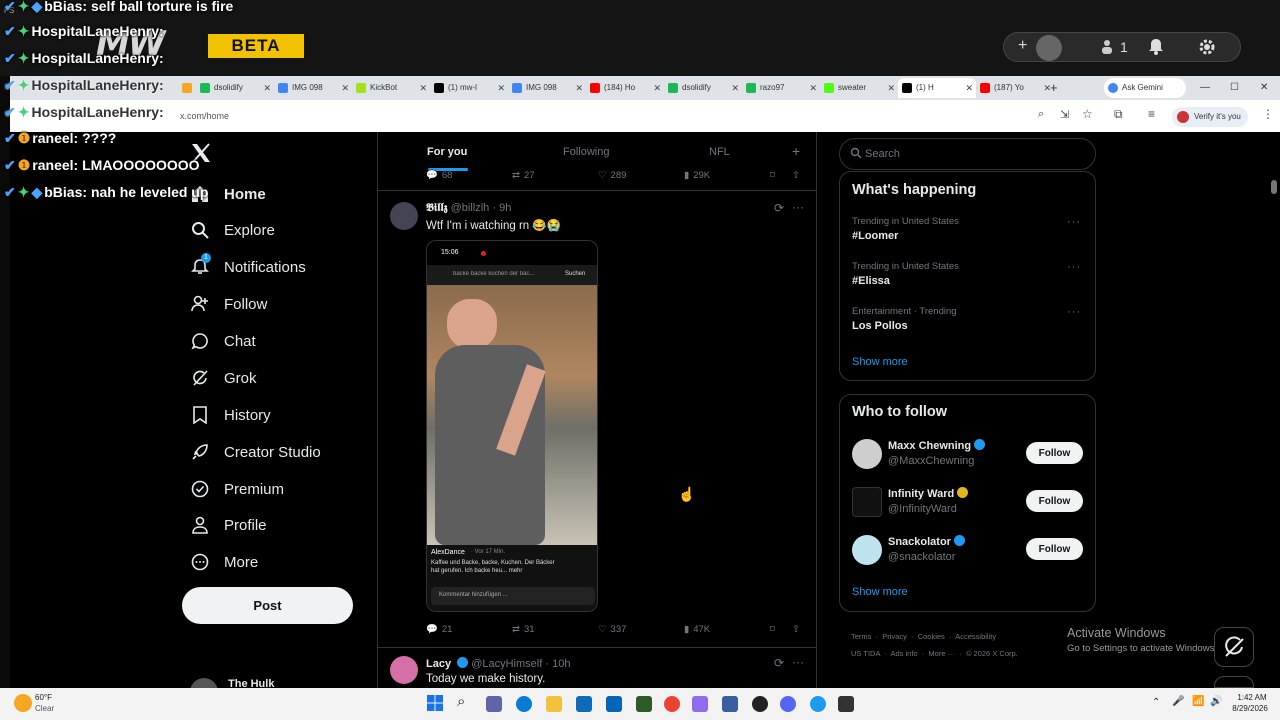  I want to click on sidebar-item-creator-studio: Creator Studio, so click(255, 452).